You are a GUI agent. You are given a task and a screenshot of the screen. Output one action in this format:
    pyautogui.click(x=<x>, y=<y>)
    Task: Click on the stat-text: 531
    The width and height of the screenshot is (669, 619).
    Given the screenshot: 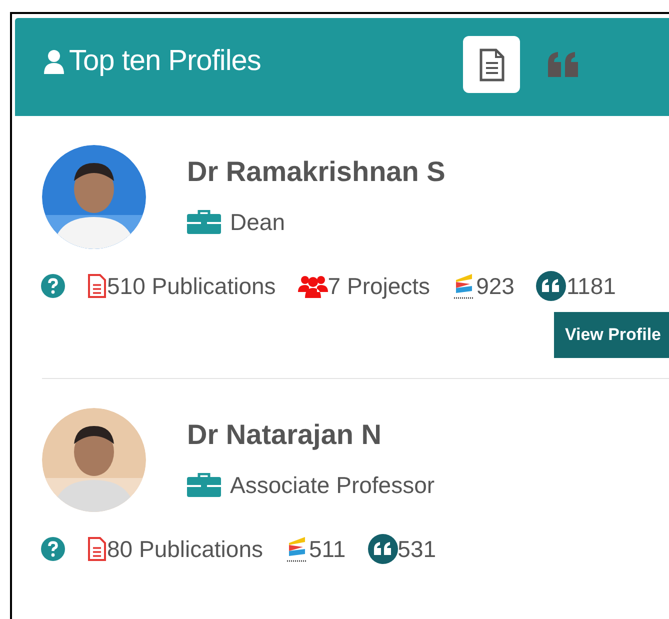 What is the action you would take?
    pyautogui.click(x=417, y=549)
    